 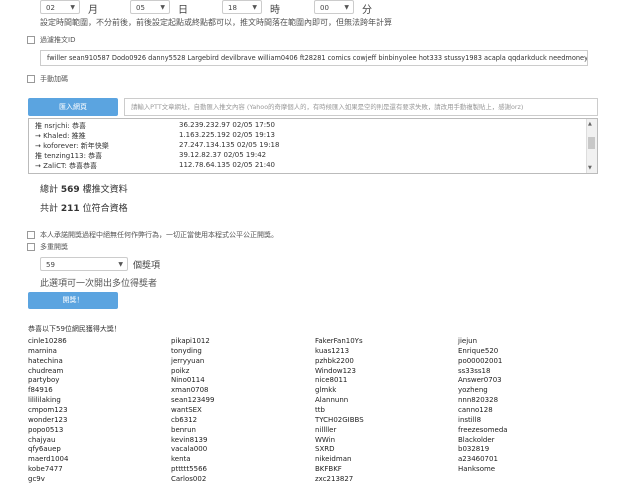 I want to click on total-push-stat: 總計 569 樓推文資料, so click(x=84, y=188).